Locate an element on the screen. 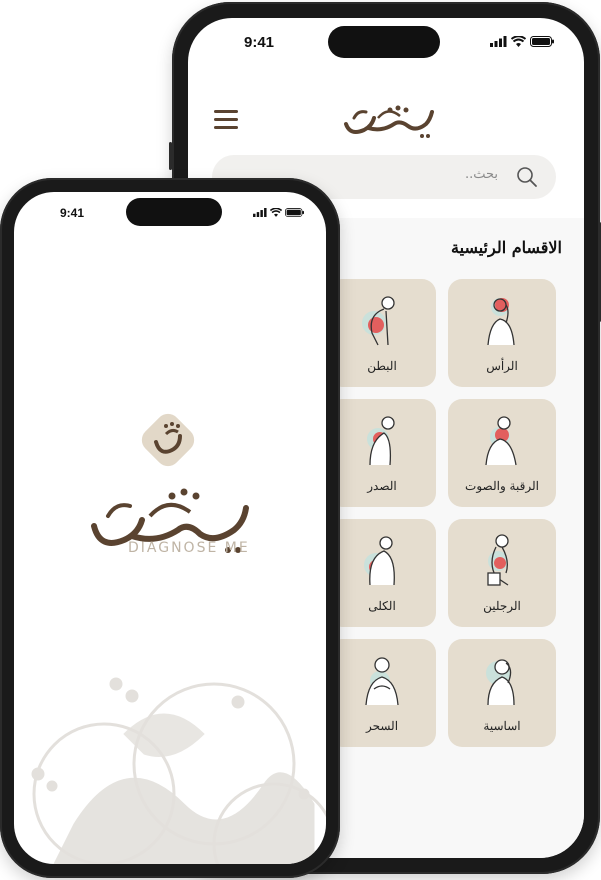 Image resolution: width=601 pixels, height=880 pixels. category-card-abdomen: البطن is located at coordinates (382, 333).